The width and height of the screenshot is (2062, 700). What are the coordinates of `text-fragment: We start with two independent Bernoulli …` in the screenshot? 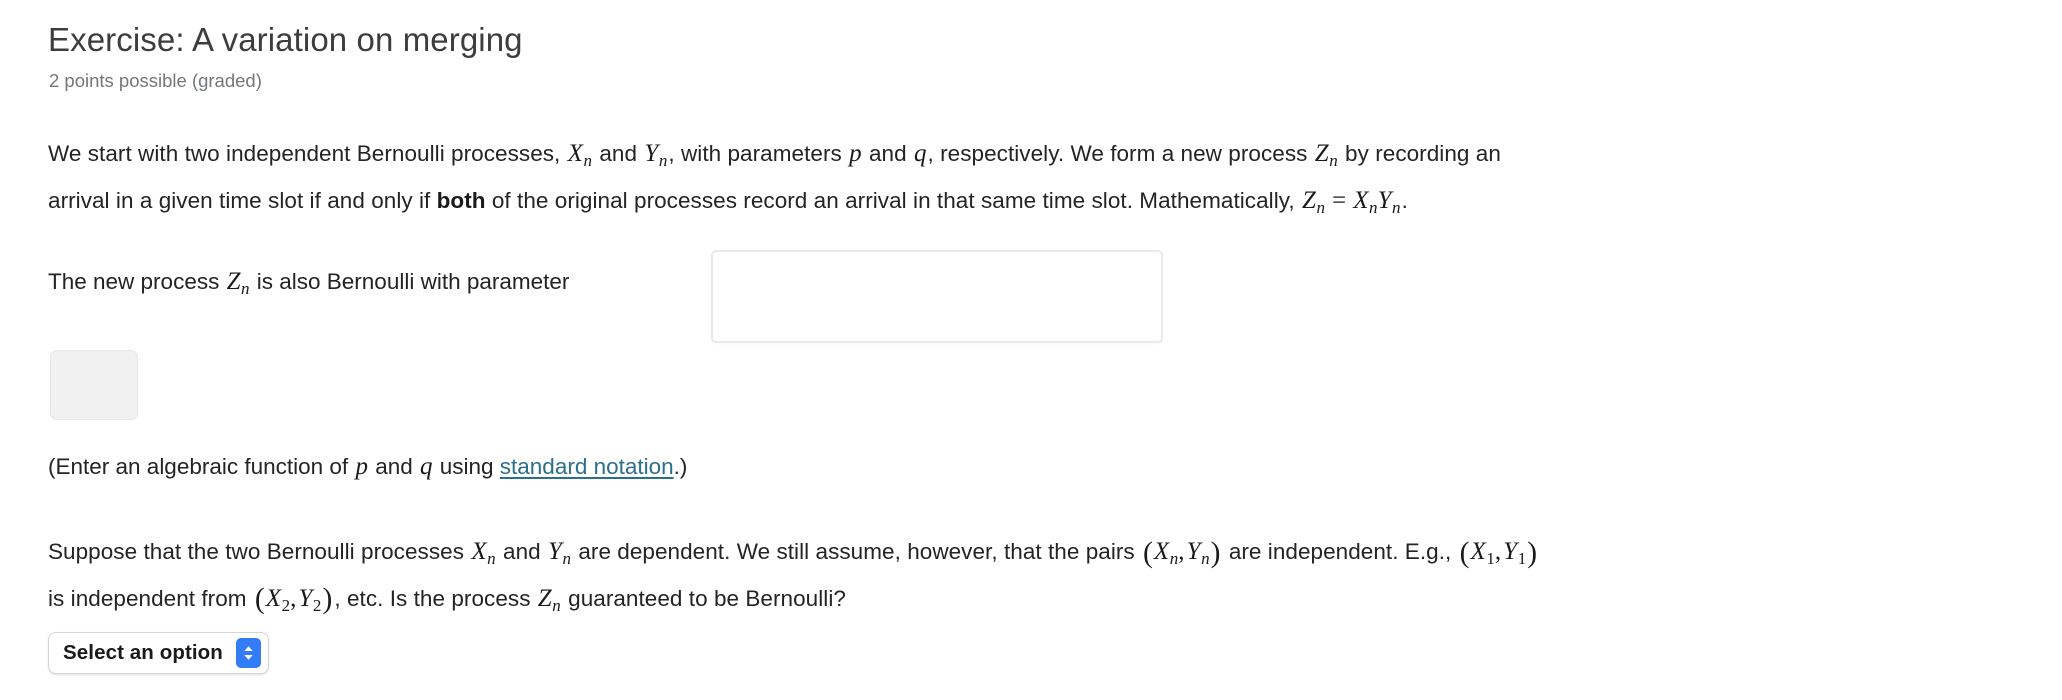 It's located at (307, 153).